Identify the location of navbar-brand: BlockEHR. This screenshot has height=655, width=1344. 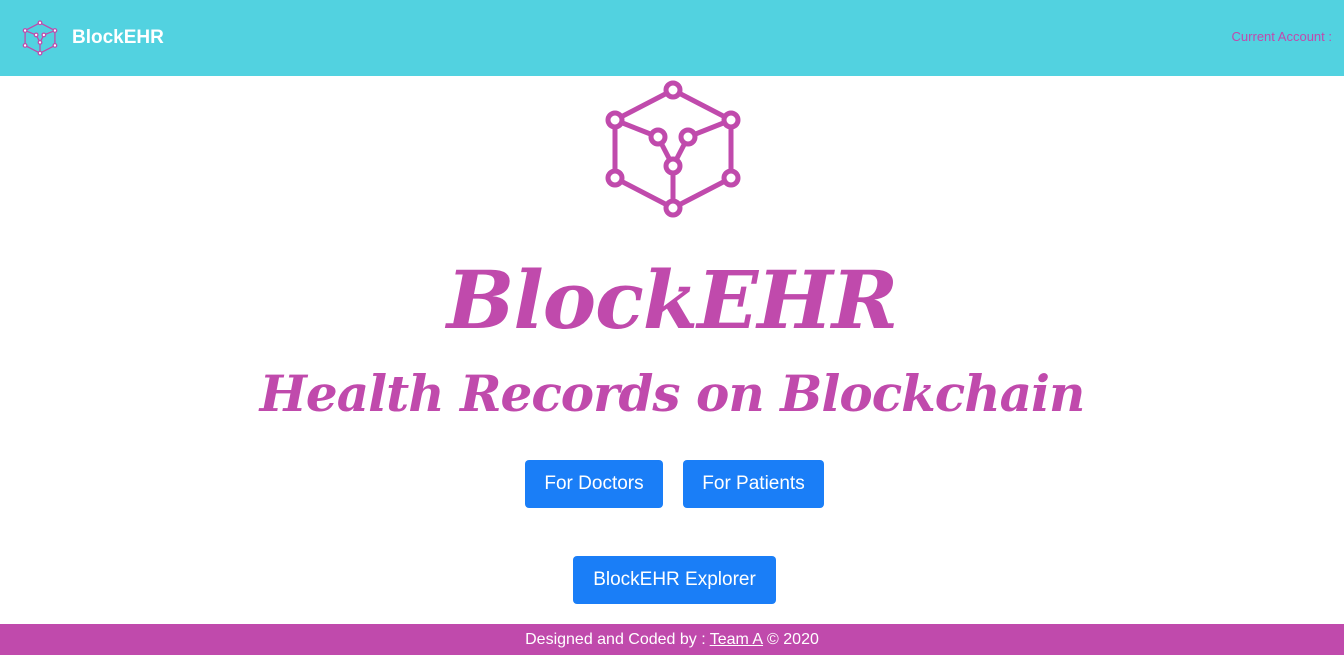
(93, 38).